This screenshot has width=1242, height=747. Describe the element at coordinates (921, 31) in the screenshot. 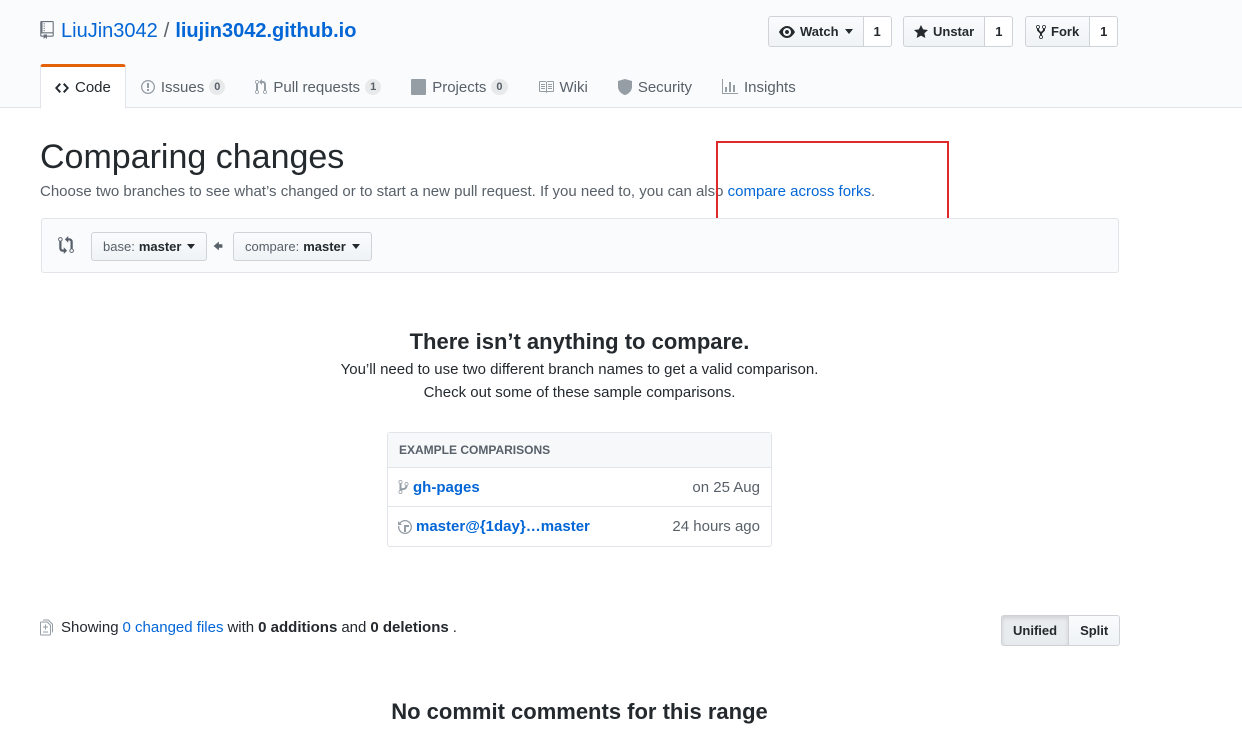

I see `star-icon` at that location.